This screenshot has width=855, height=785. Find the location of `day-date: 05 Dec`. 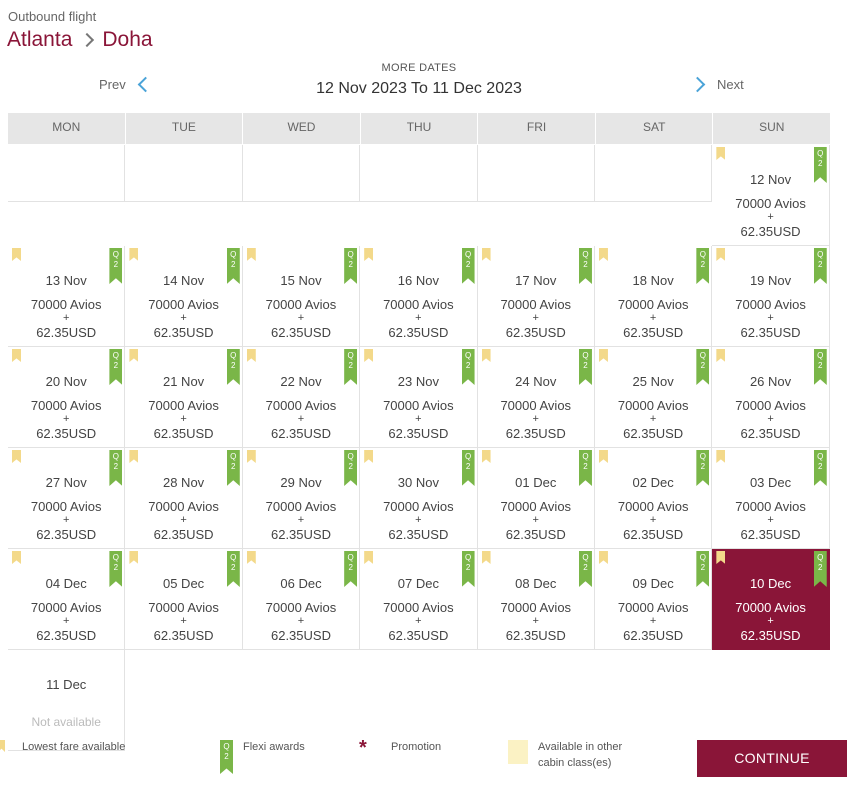

day-date: 05 Dec is located at coordinates (183, 583).